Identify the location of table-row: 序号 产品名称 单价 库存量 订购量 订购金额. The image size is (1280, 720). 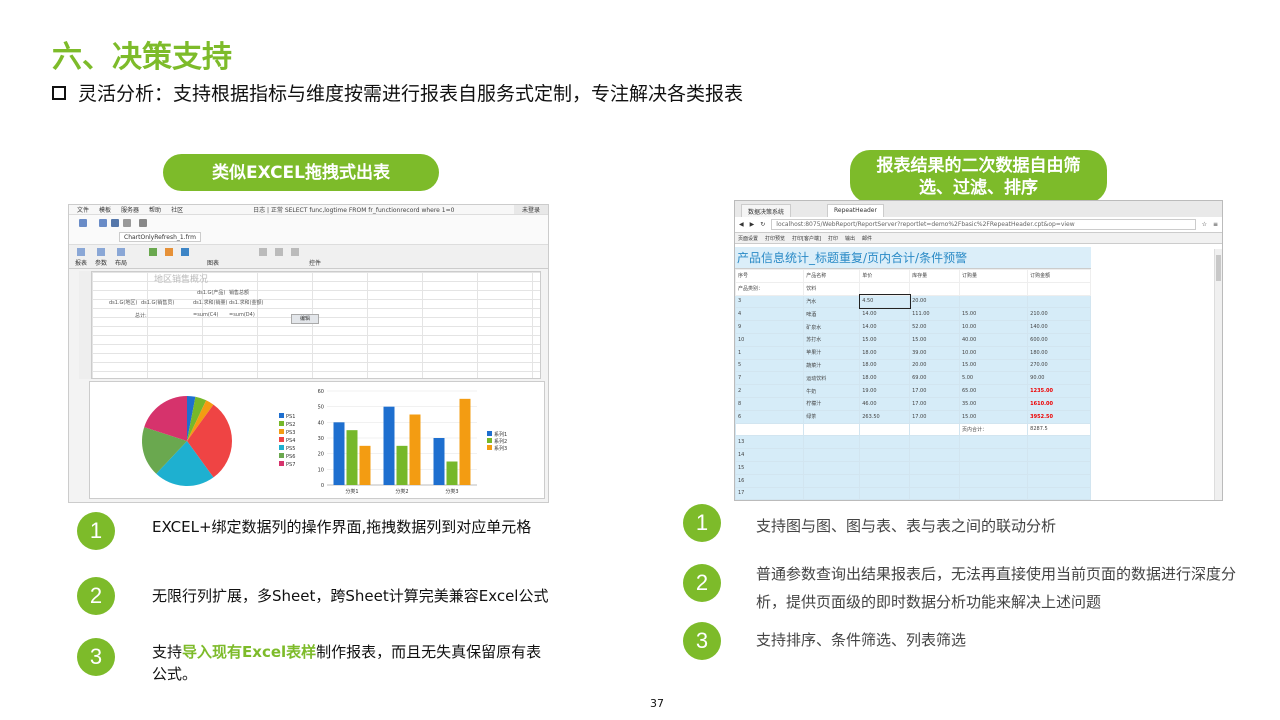
(913, 276).